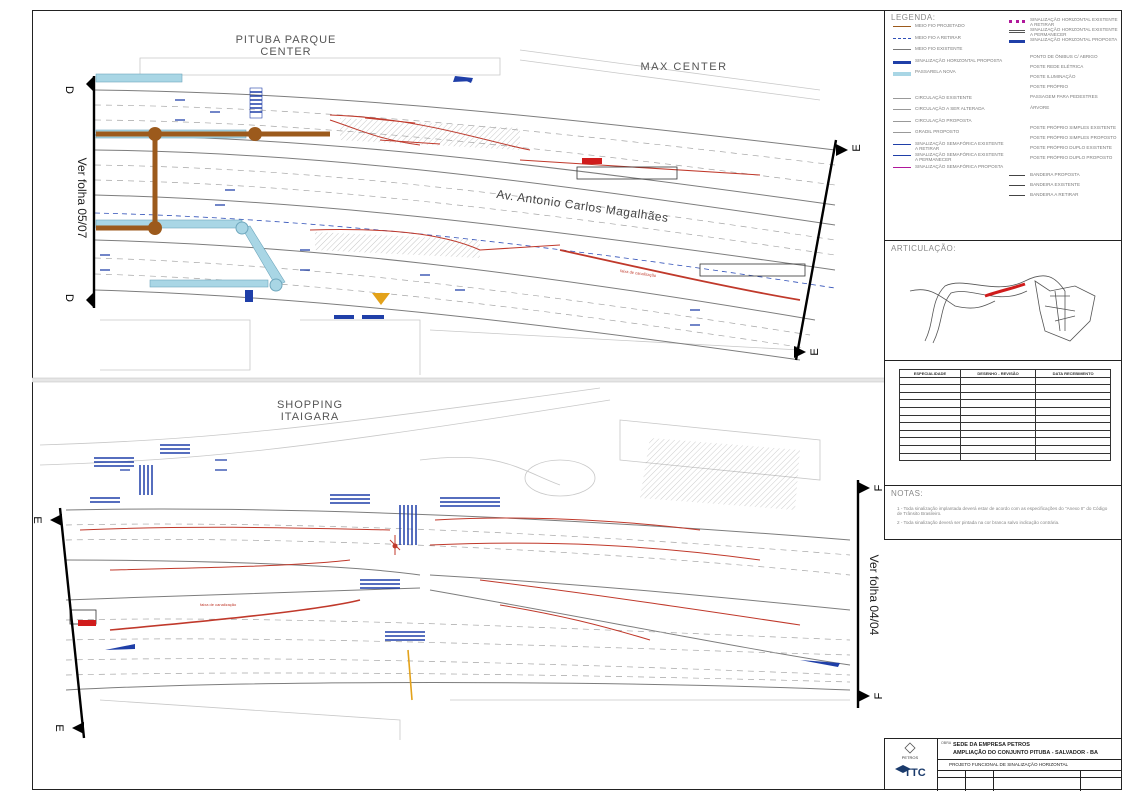 This screenshot has height=800, width=1133. What do you see at coordinates (937, 131) in the screenshot?
I see `legend-left-item: GRADIL PROPOSTO` at bounding box center [937, 131].